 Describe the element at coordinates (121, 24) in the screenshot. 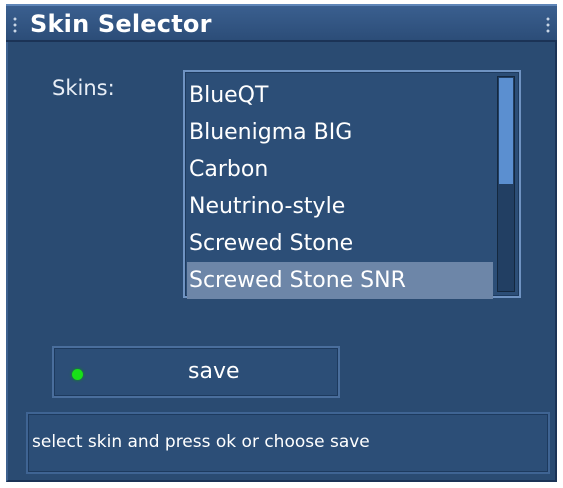

I see `window-title: Skin Selector` at that location.